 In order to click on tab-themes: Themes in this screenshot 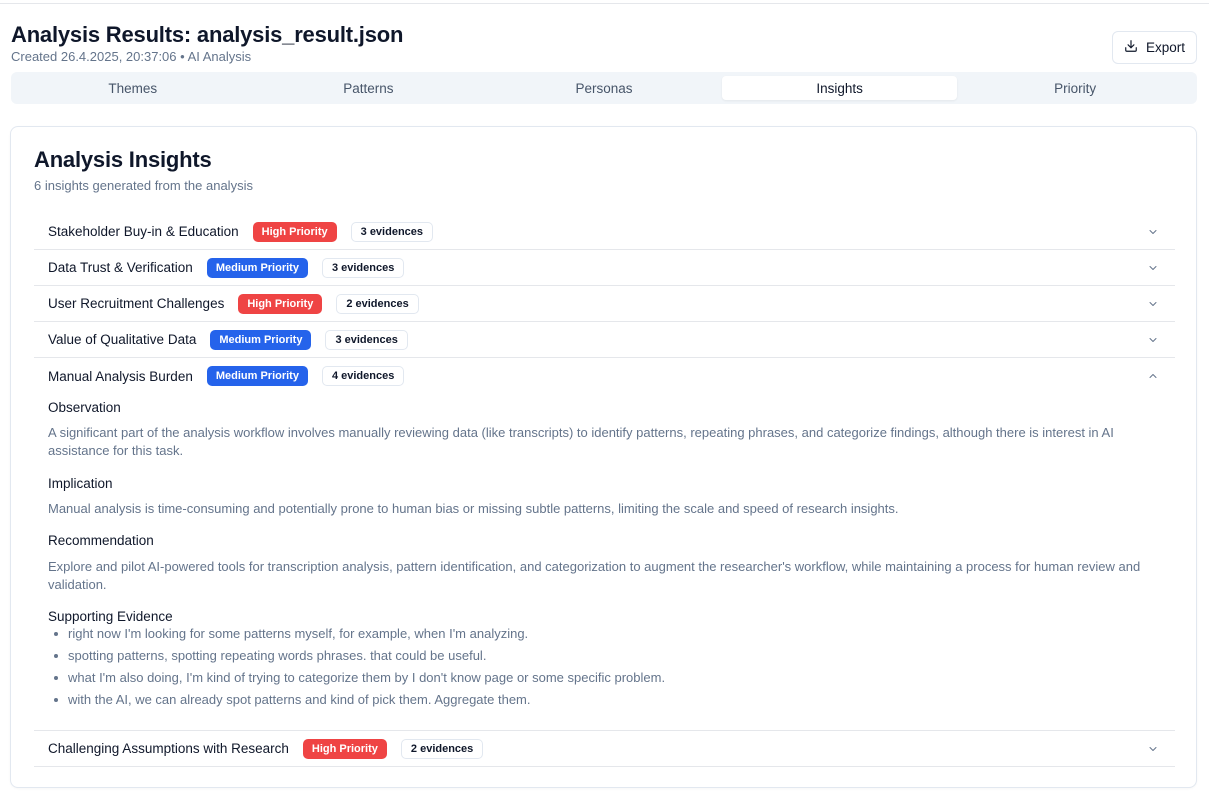, I will do `click(133, 88)`.